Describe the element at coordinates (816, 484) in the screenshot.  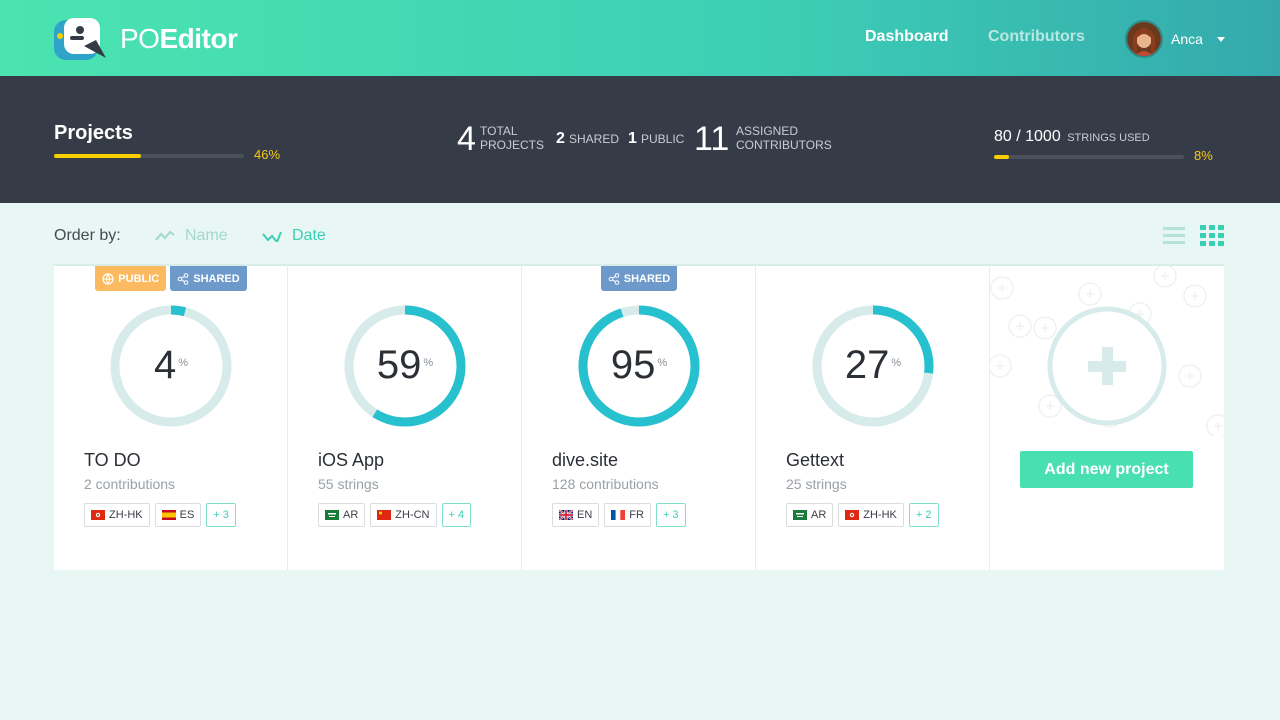
I see `project-subtitle: 25 strings` at that location.